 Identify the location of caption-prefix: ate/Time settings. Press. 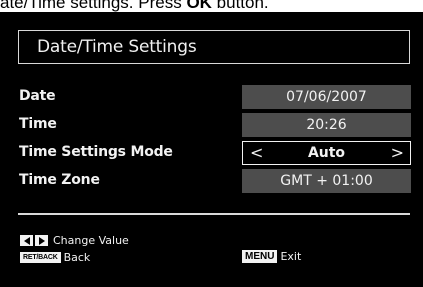
(93, 6).